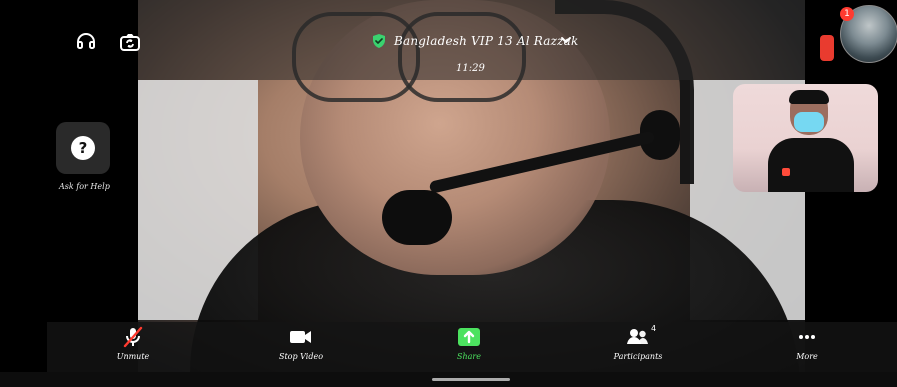  I want to click on more-dots-icon, so click(807, 337).